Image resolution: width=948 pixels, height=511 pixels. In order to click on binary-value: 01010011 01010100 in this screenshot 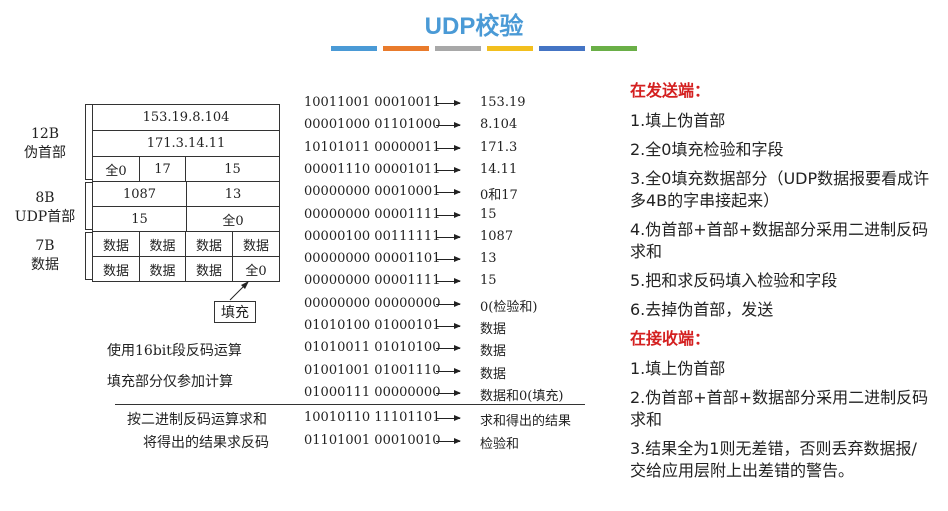, I will do `click(372, 347)`.